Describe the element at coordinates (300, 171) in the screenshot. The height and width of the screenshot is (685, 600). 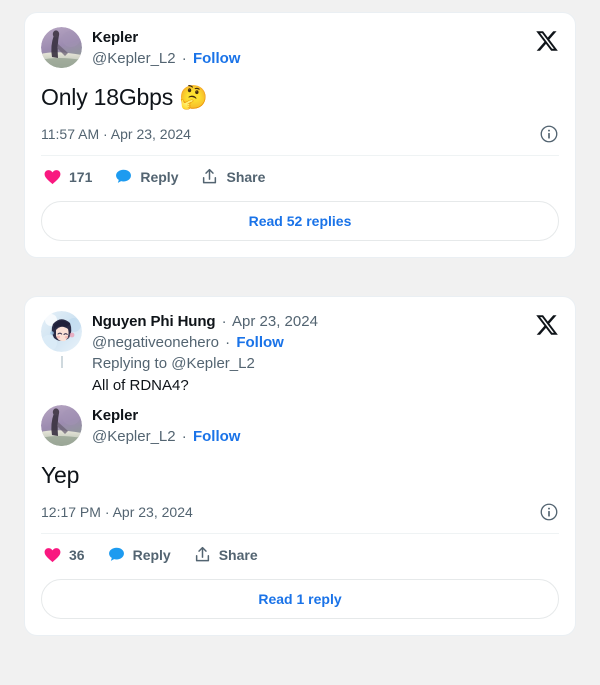
I see `action-bar: 171 Reply Share` at that location.